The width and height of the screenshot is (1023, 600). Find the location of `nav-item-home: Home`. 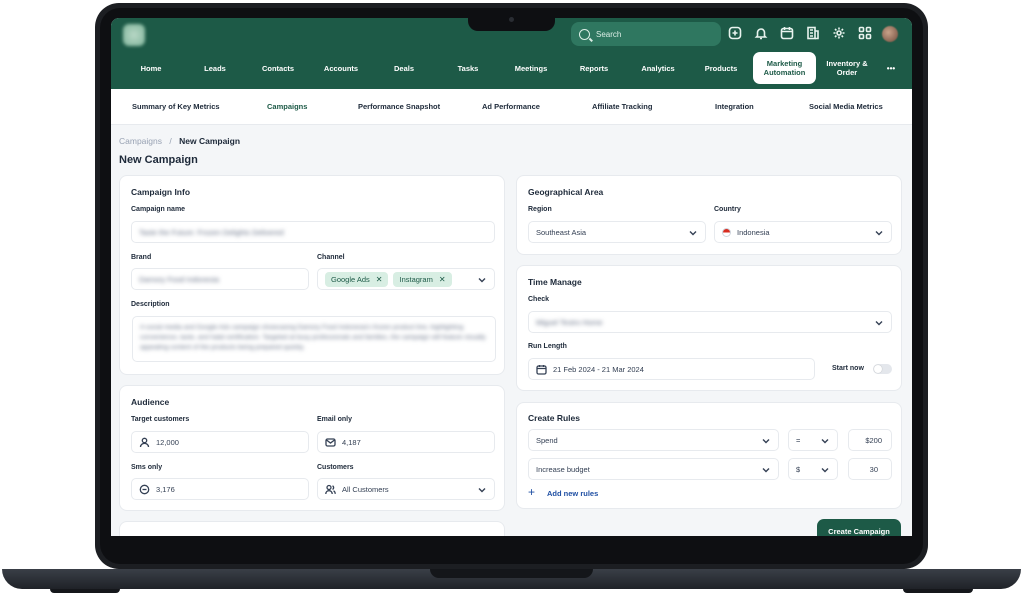

nav-item-home: Home is located at coordinates (151, 68).